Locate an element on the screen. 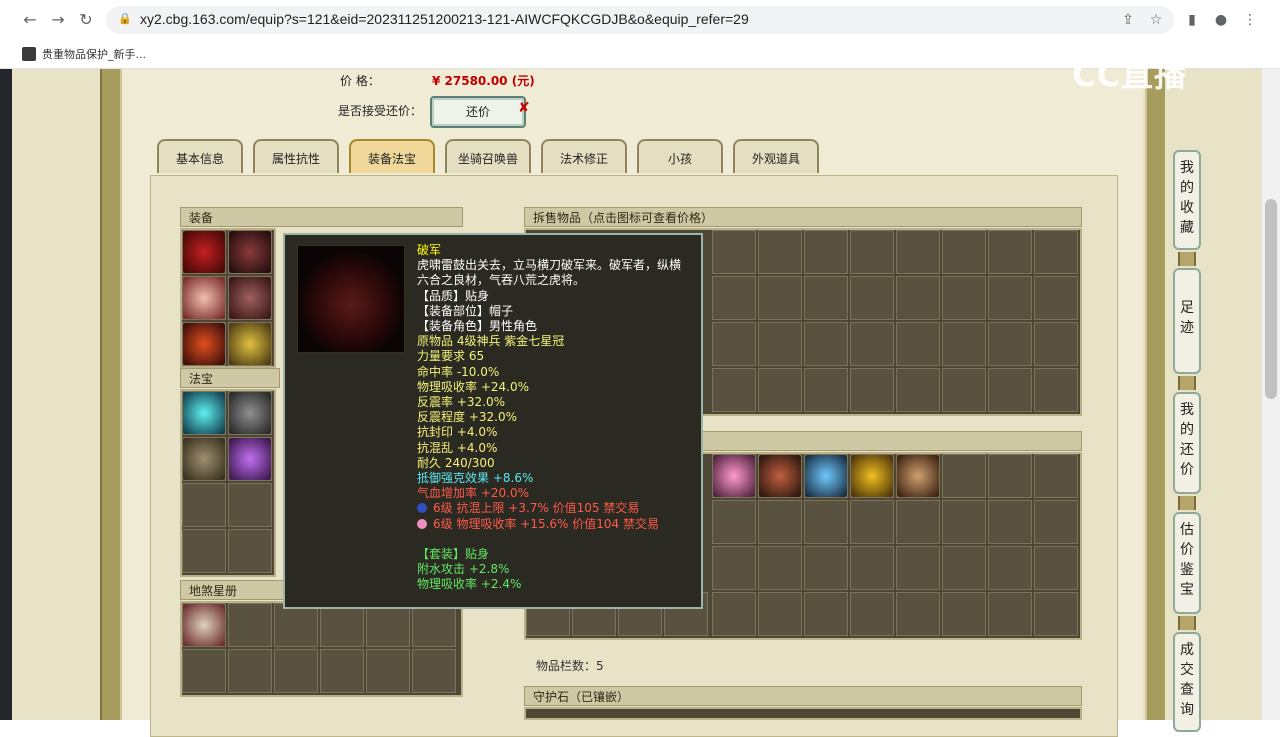 The height and width of the screenshot is (737, 1280). tab-mounts-pets: 坐骑召唤兽 is located at coordinates (488, 156).